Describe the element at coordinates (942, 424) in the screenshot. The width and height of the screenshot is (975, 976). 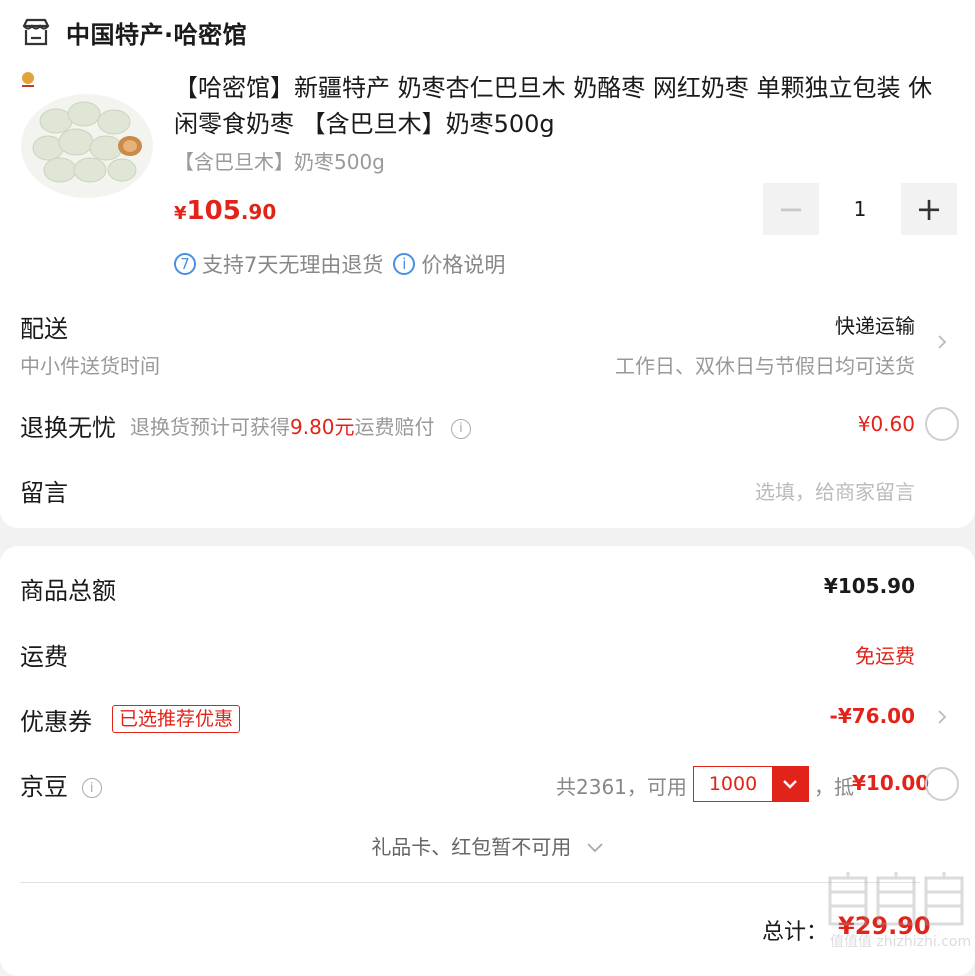
I see `return-insurance-radio` at that location.